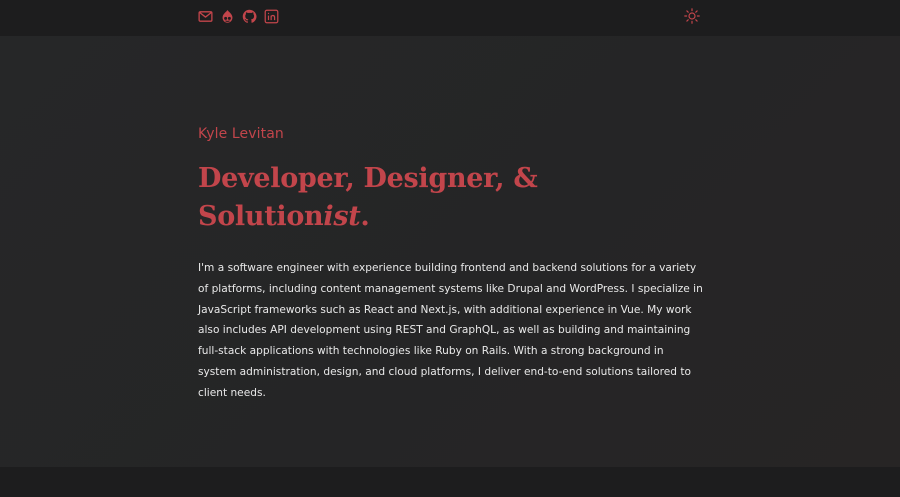 The image size is (900, 497). What do you see at coordinates (249, 16) in the screenshot?
I see `github-icon` at bounding box center [249, 16].